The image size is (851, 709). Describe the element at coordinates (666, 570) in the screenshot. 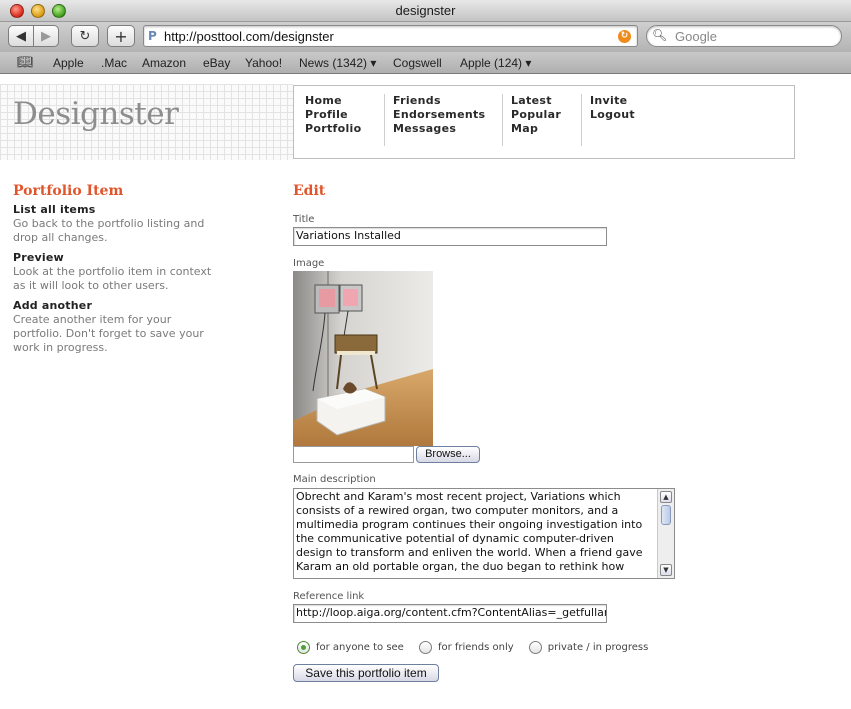

I see `scroll-down-icon: ▼` at that location.